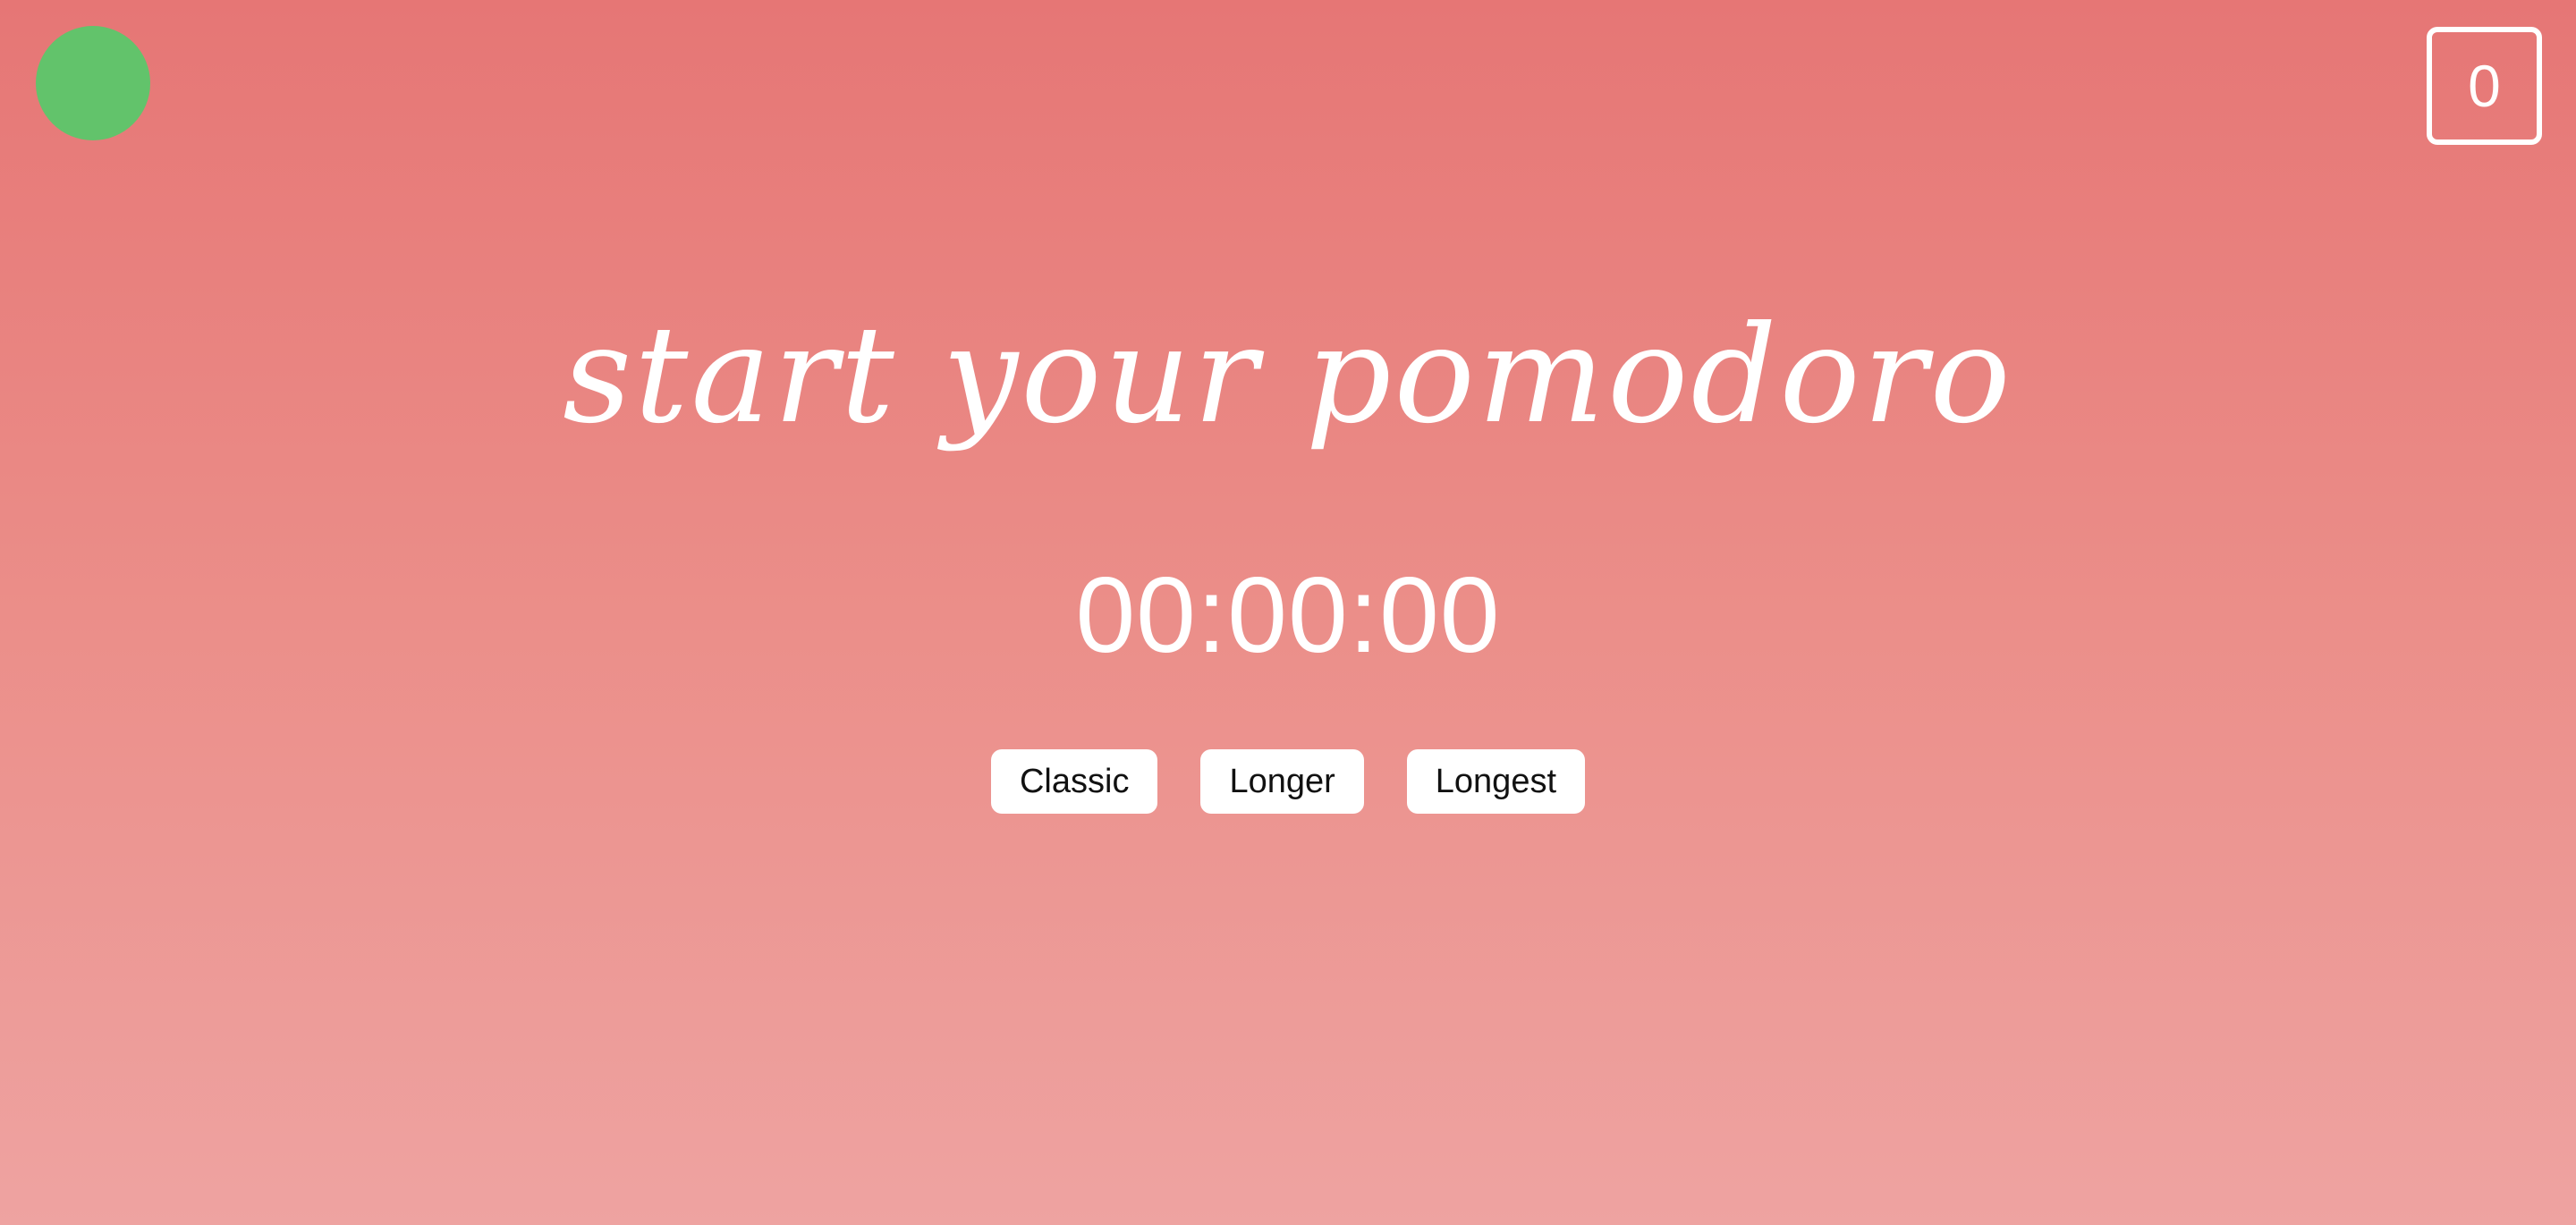 This screenshot has height=1225, width=2576. What do you see at coordinates (1288, 376) in the screenshot?
I see `page-title: start your pomodoro` at bounding box center [1288, 376].